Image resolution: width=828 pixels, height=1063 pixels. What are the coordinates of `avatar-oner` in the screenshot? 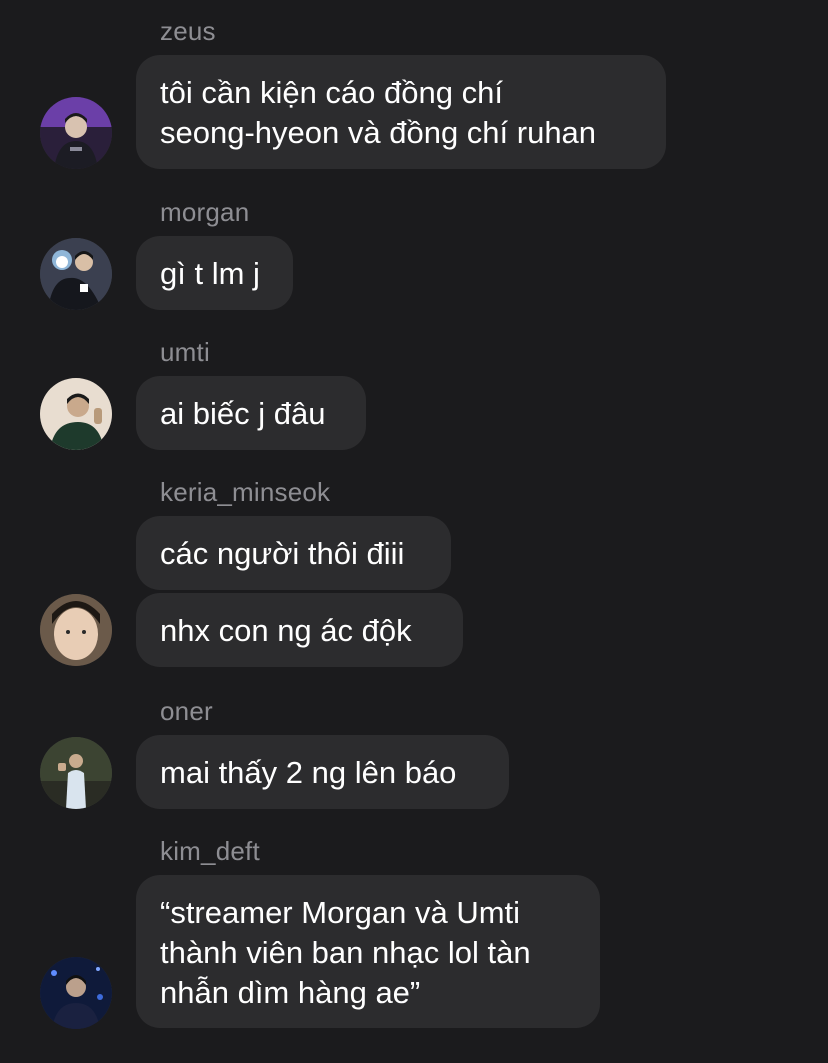 It's located at (76, 773).